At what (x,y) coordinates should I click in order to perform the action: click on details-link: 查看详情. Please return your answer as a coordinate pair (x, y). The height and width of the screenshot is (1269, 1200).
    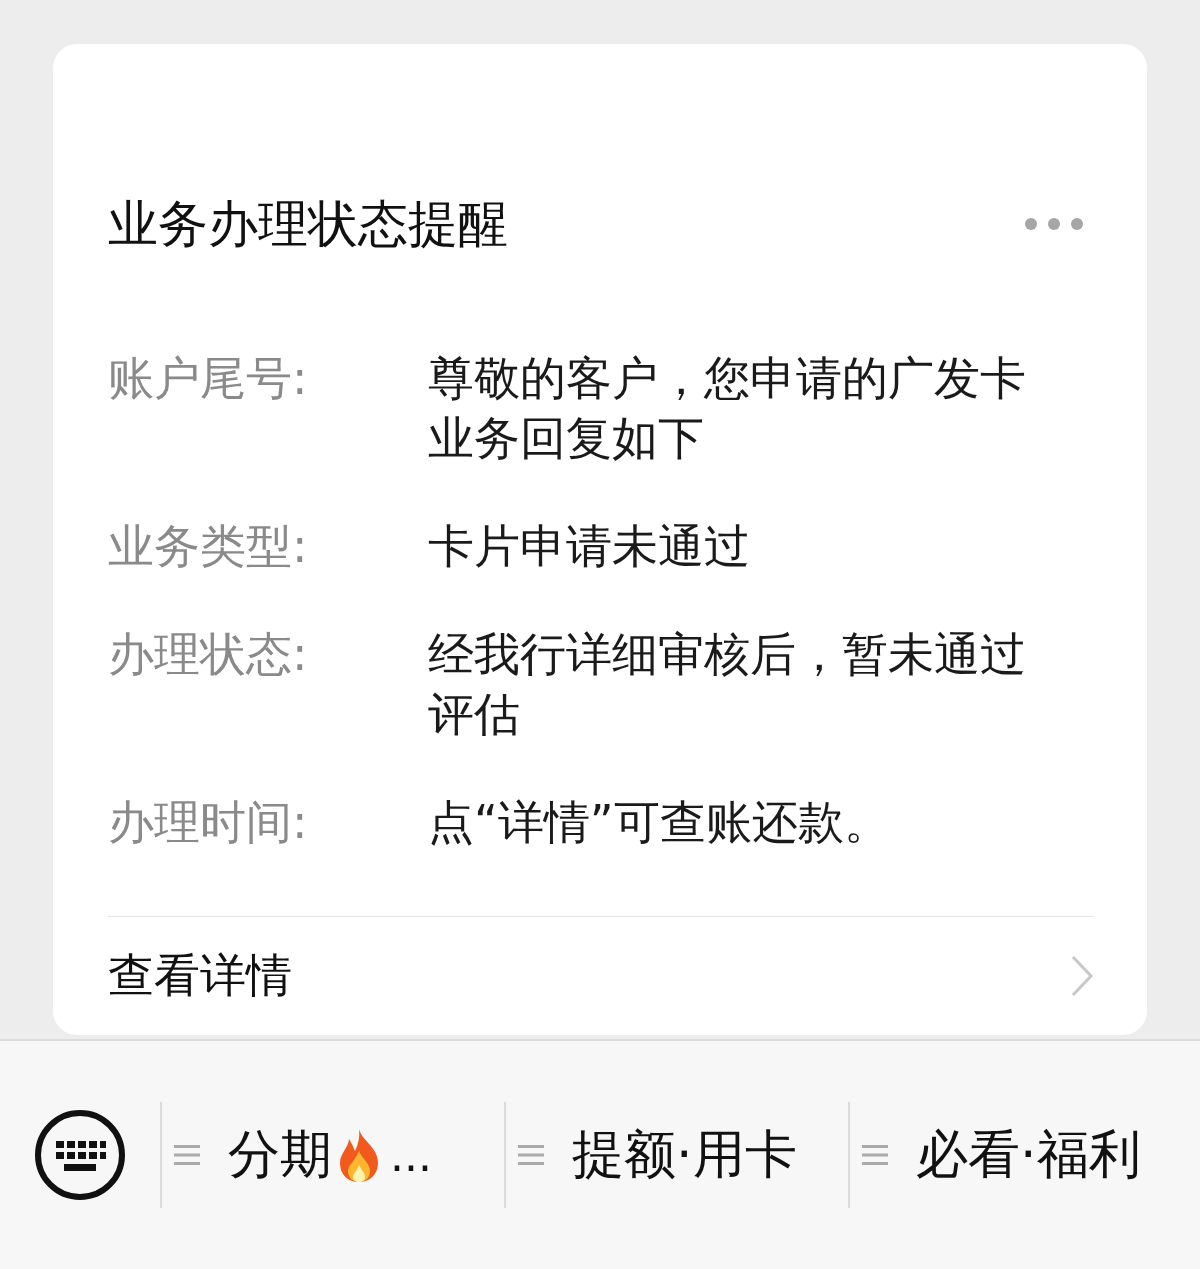
    Looking at the image, I should click on (601, 975).